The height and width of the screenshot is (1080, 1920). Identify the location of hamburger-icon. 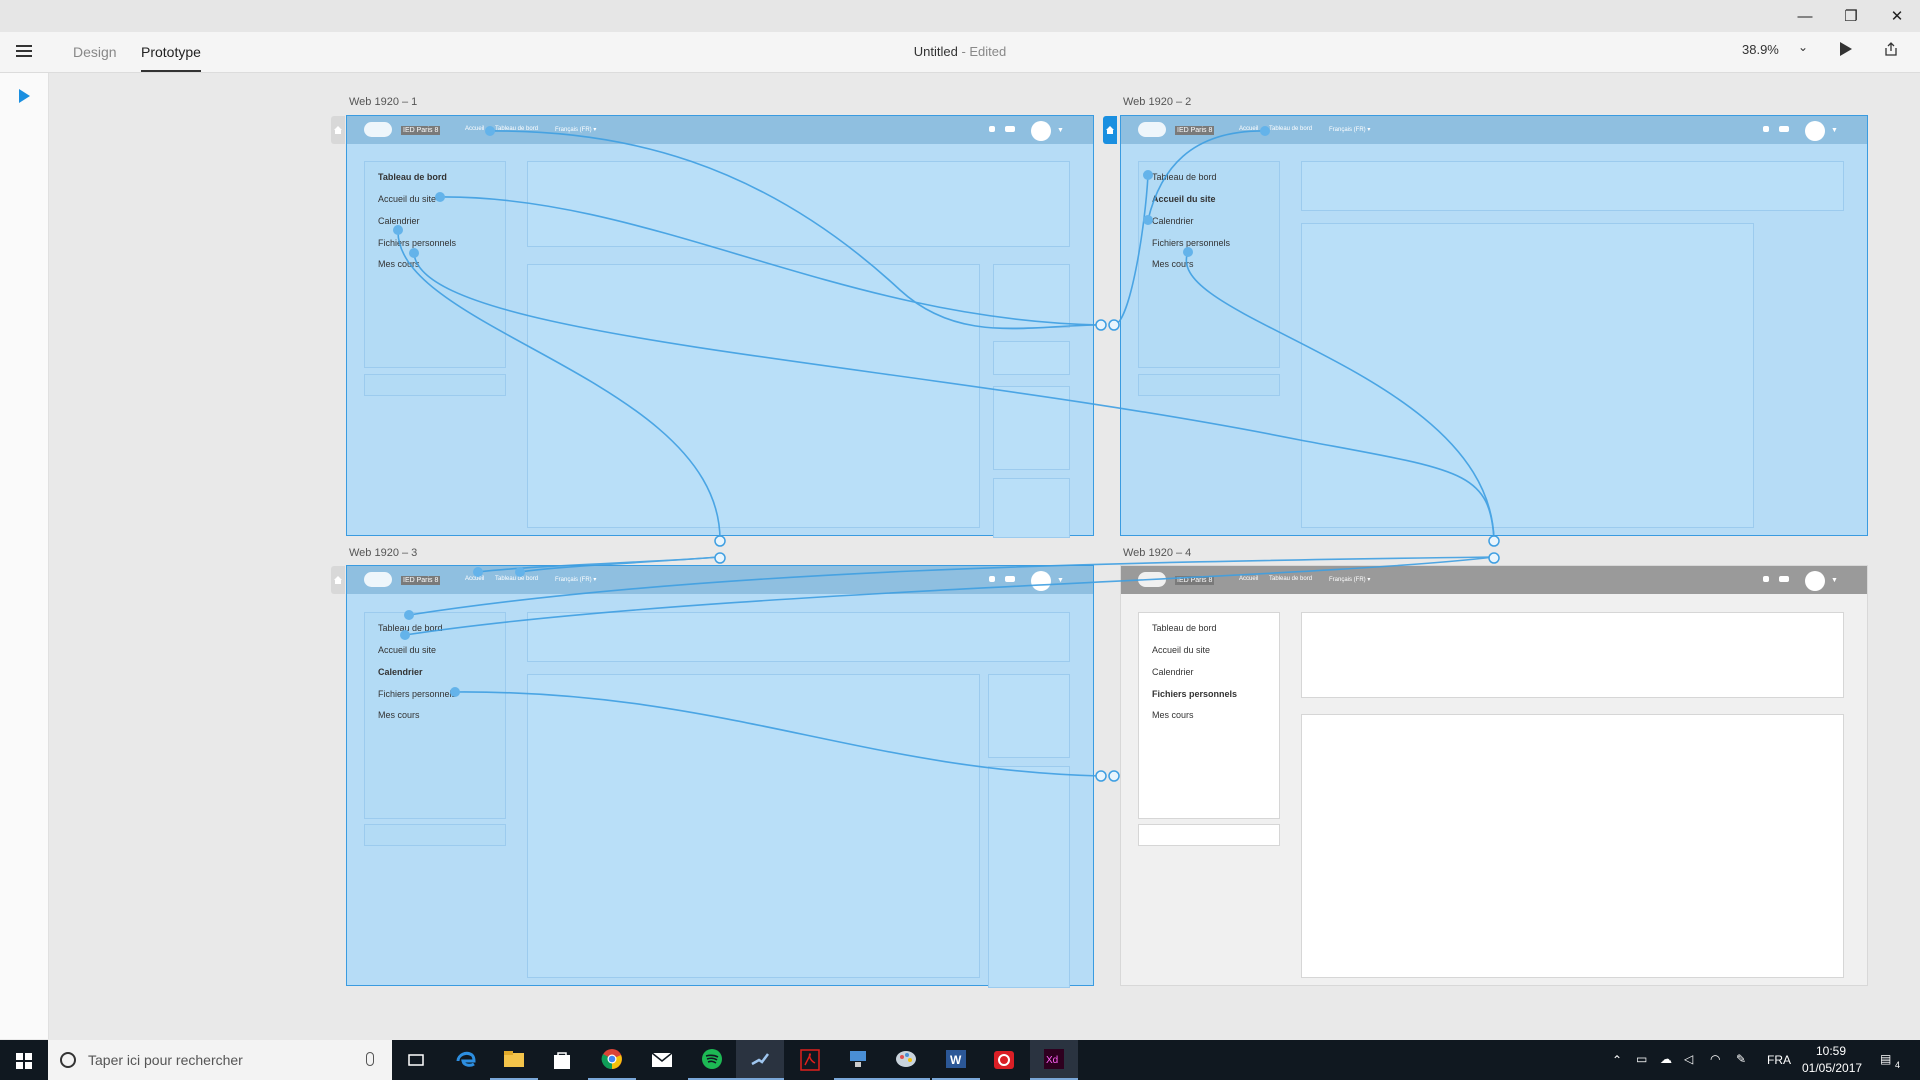
(24, 51).